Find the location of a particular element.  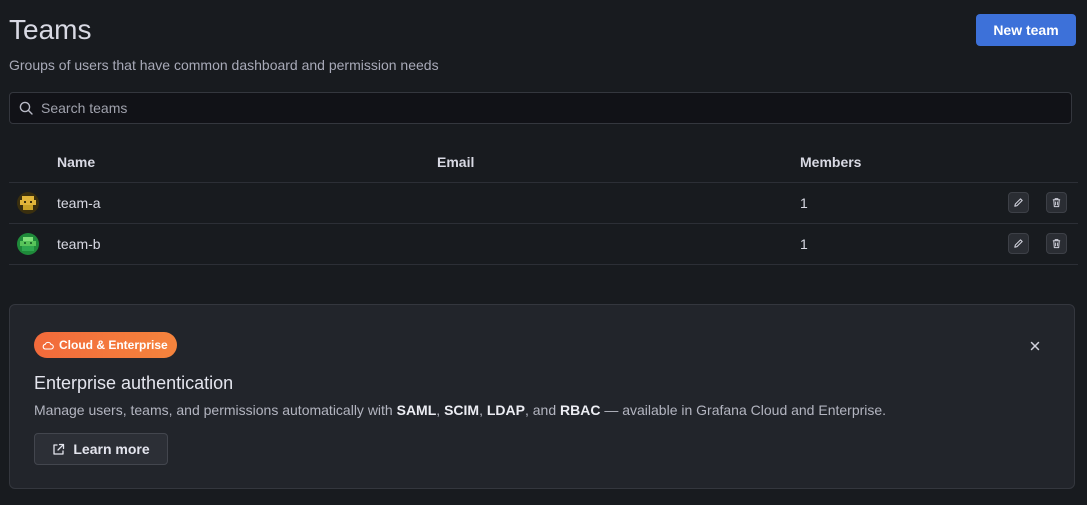

new-team-button: New team is located at coordinates (1026, 30).